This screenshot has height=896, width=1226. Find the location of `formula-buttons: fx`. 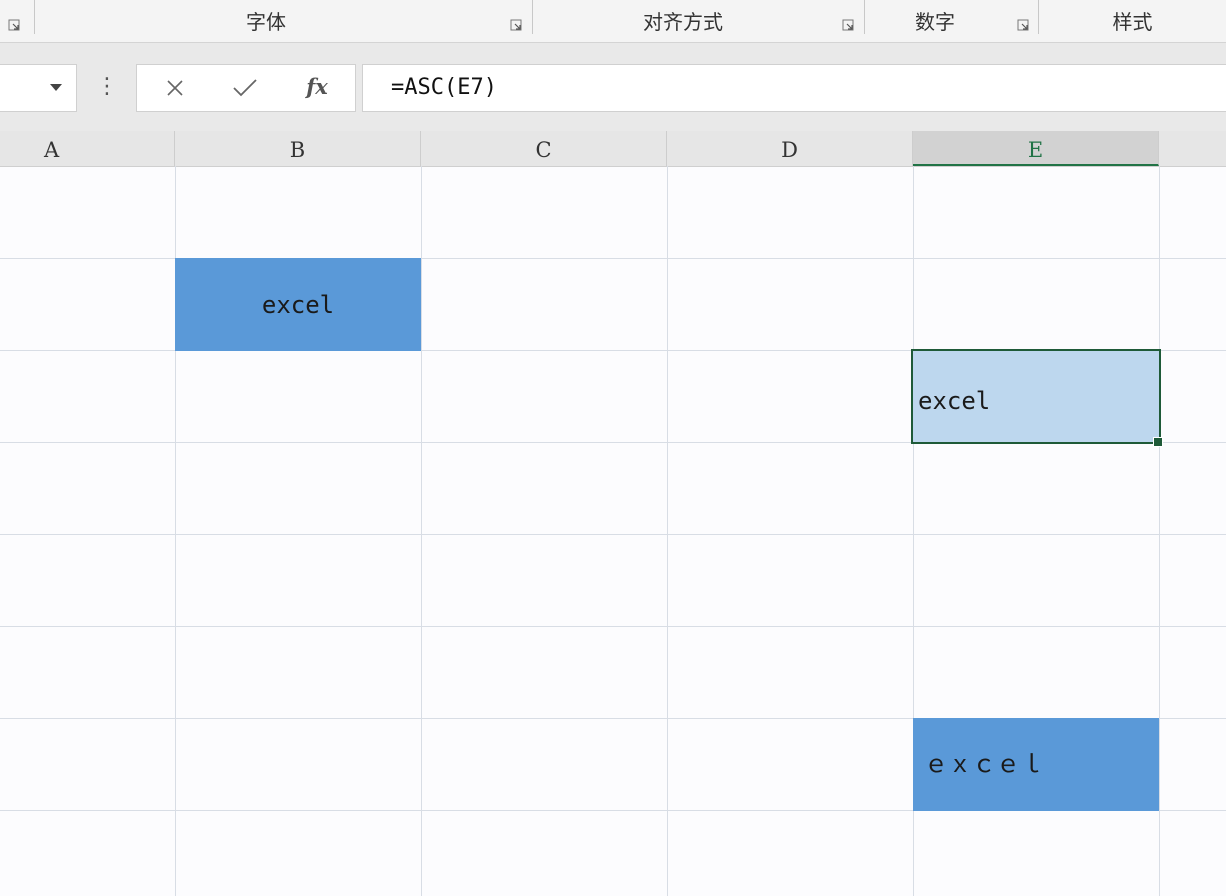

formula-buttons: fx is located at coordinates (246, 88).